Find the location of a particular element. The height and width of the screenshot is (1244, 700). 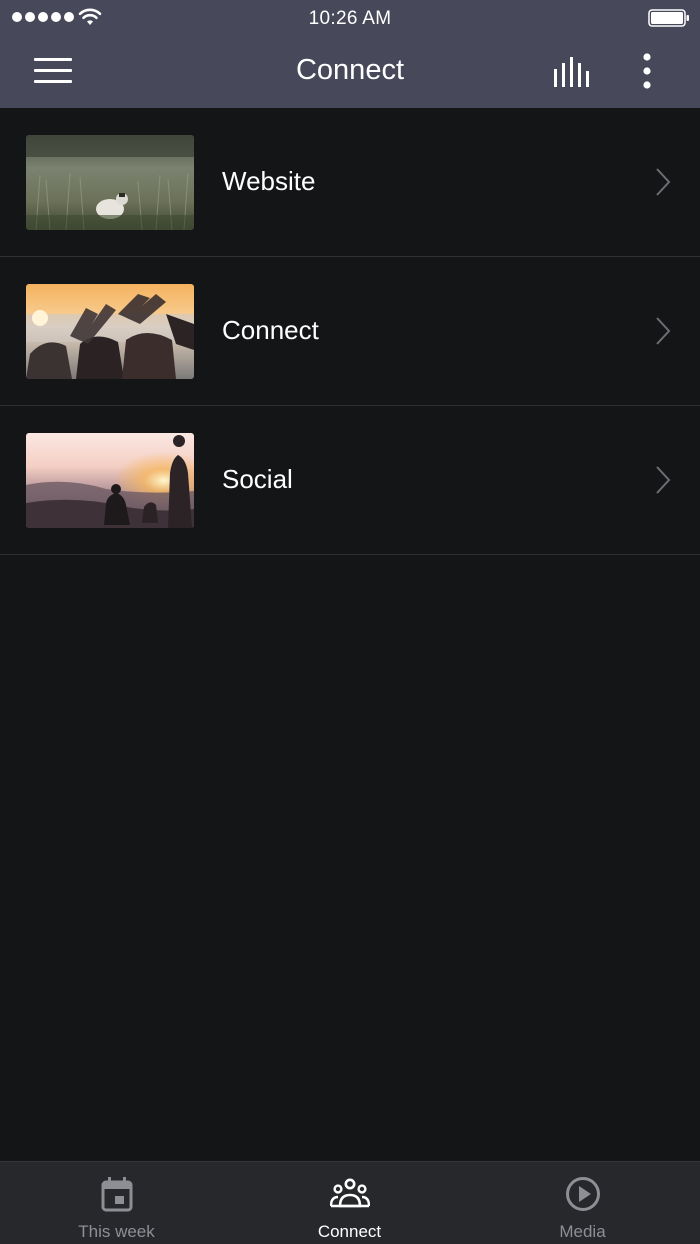

list-item-social: Social is located at coordinates (350, 480).